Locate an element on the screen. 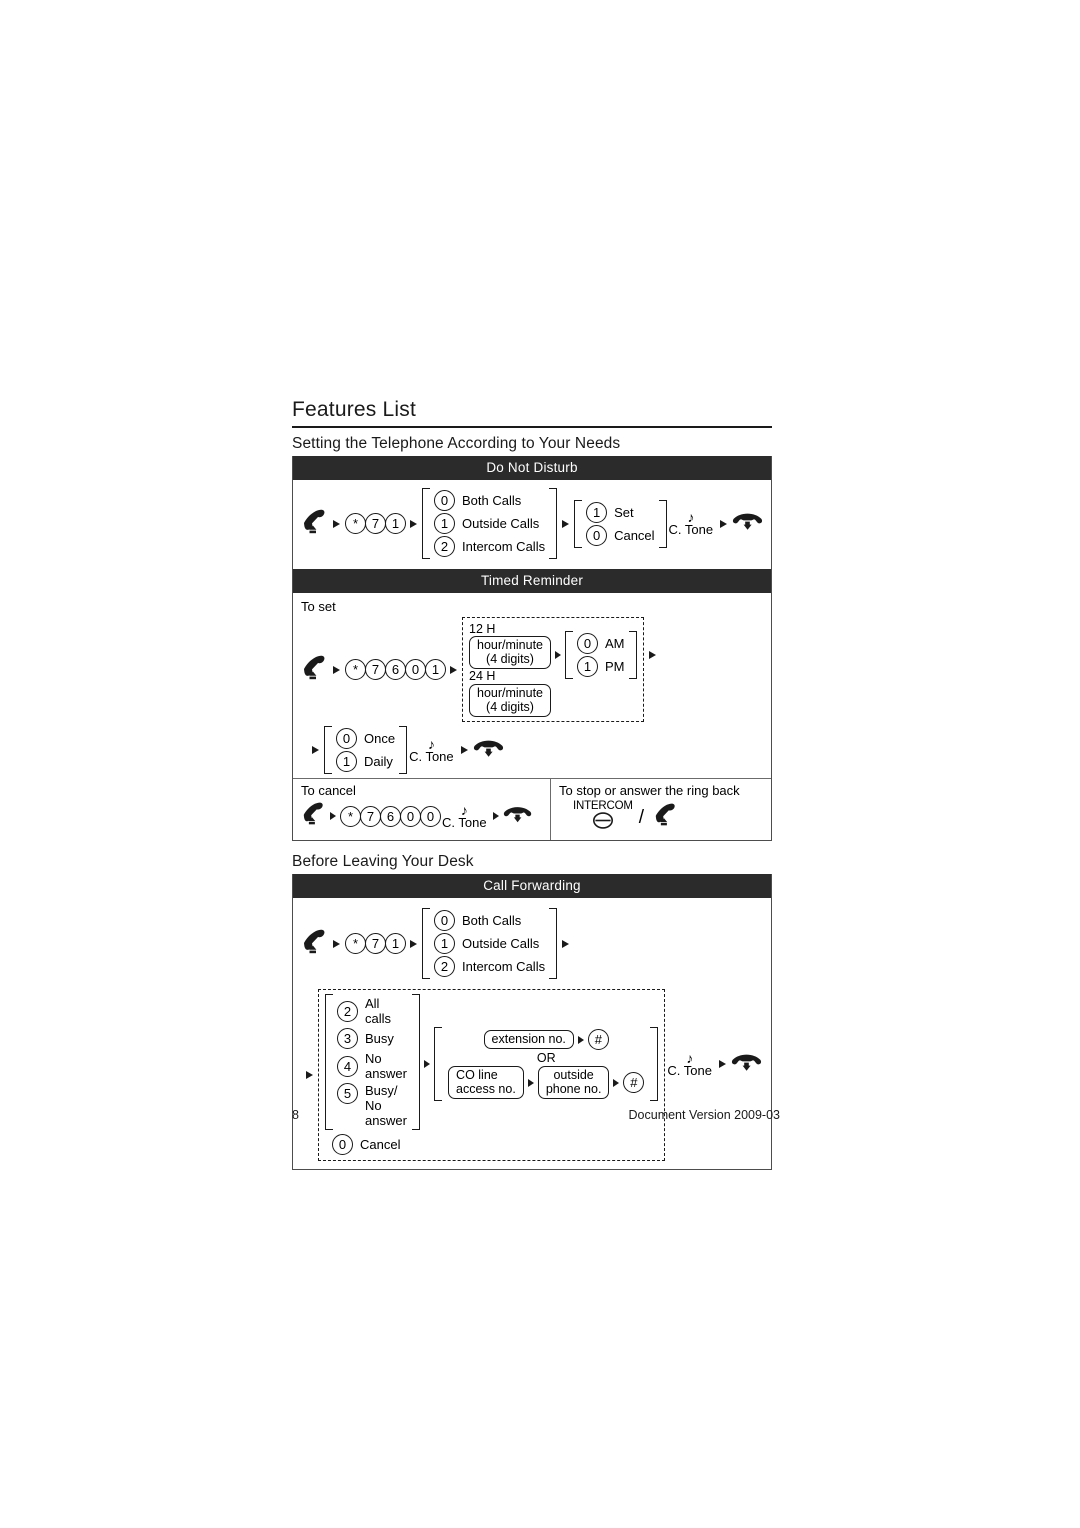  option-label: Cancel is located at coordinates (634, 535).